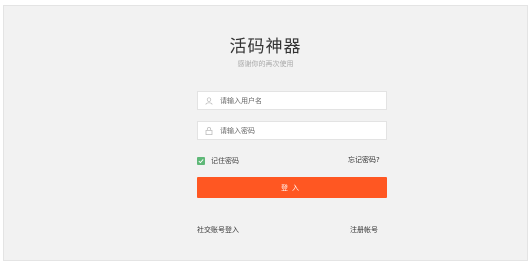 The image size is (531, 263). I want to click on remember-checkbox, so click(201, 161).